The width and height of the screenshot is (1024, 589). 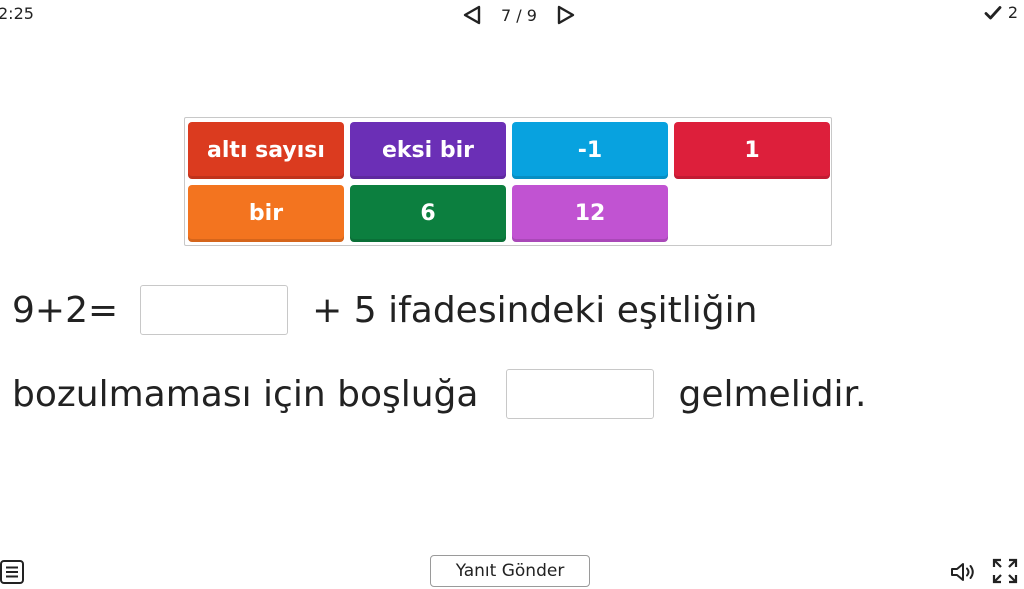 I want to click on page-counter: 7 / 9, so click(x=519, y=15).